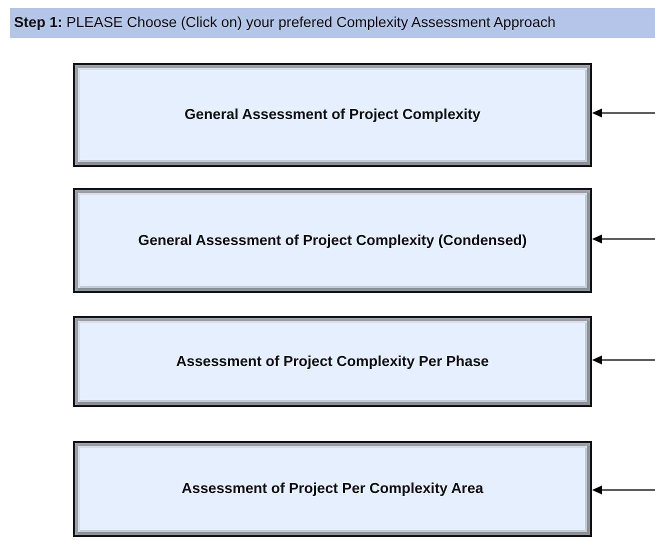 The height and width of the screenshot is (547, 655). Describe the element at coordinates (332, 361) in the screenshot. I see `assessment-option-button: Assessment of Project Complexity Per Phase` at that location.